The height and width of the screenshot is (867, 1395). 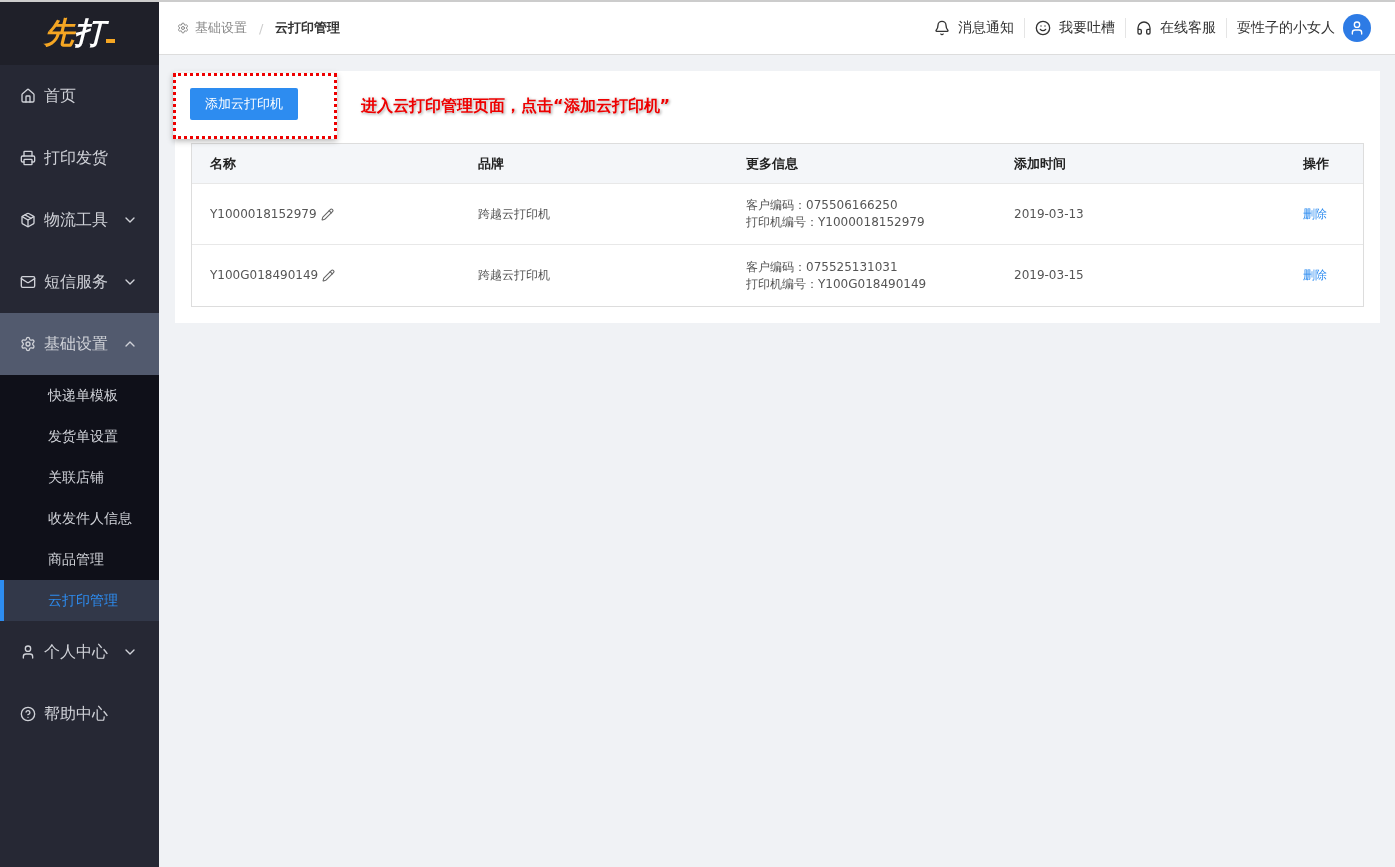 I want to click on table-cell: Y100G018490149, so click(x=264, y=275).